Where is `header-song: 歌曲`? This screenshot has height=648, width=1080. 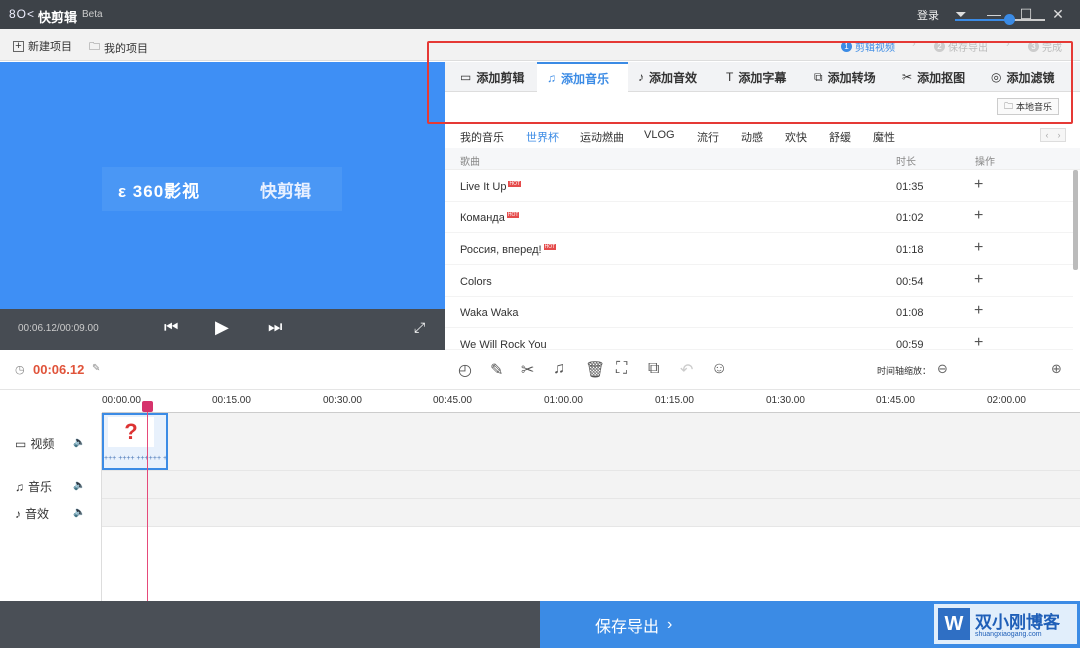
header-song: 歌曲 is located at coordinates (470, 162).